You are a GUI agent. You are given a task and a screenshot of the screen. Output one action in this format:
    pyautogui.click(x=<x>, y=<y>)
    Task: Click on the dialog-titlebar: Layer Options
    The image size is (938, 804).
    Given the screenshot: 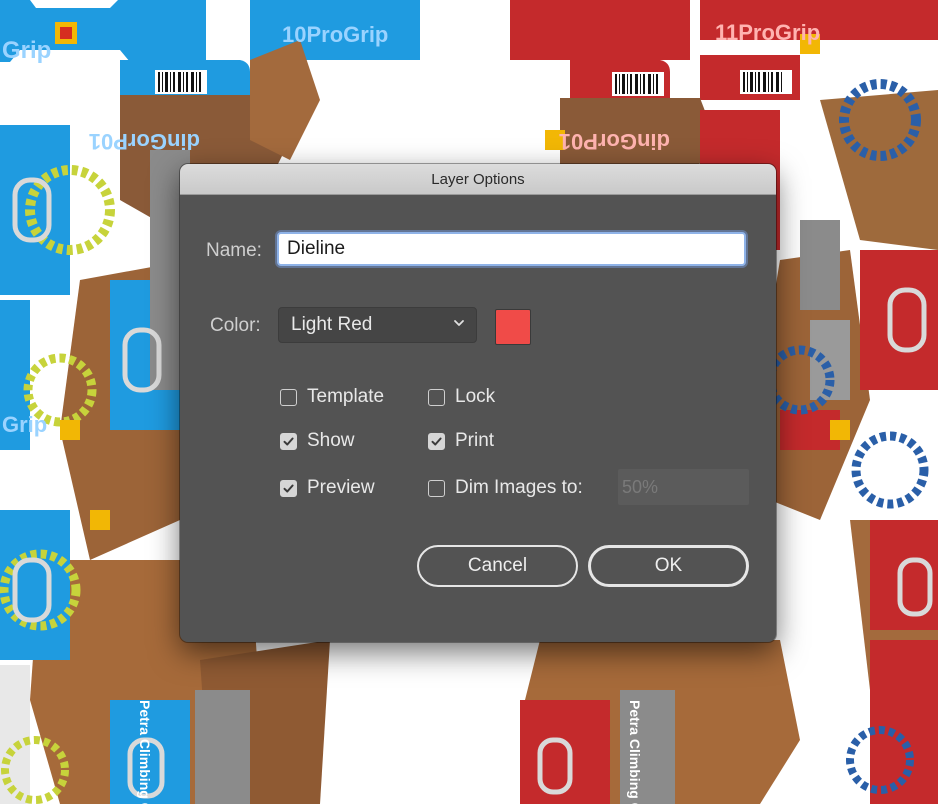 What is the action you would take?
    pyautogui.click(x=478, y=179)
    